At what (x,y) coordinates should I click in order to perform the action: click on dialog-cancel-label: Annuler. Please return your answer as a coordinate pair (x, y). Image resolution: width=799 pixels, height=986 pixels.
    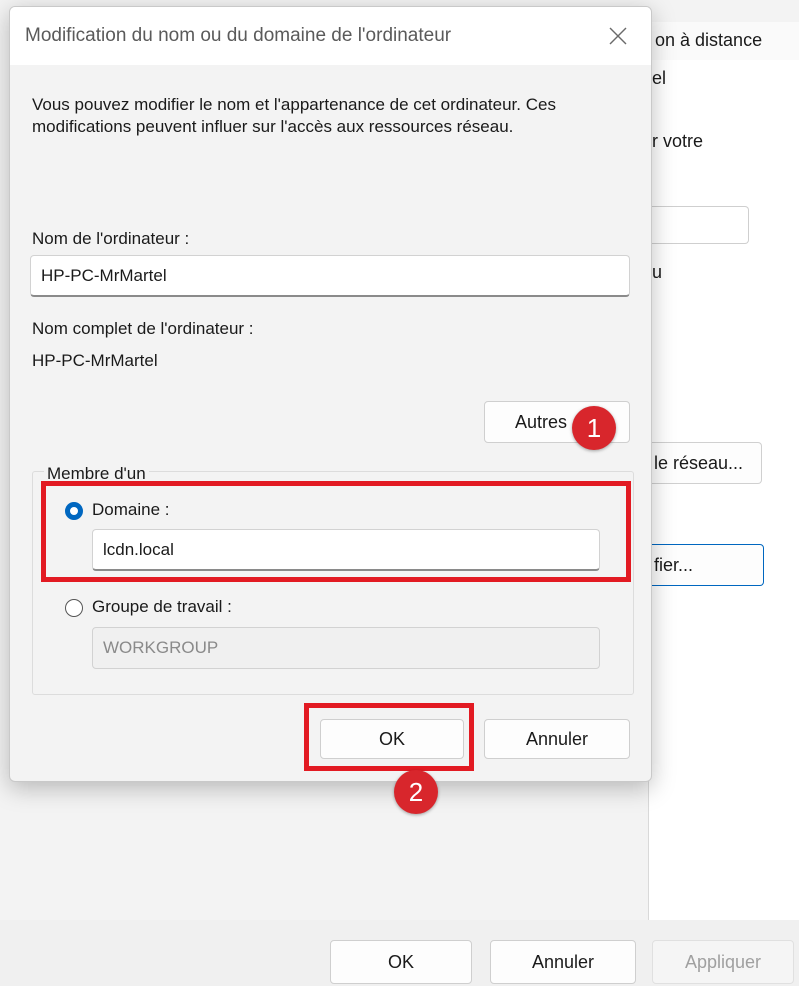
    Looking at the image, I should click on (557, 738).